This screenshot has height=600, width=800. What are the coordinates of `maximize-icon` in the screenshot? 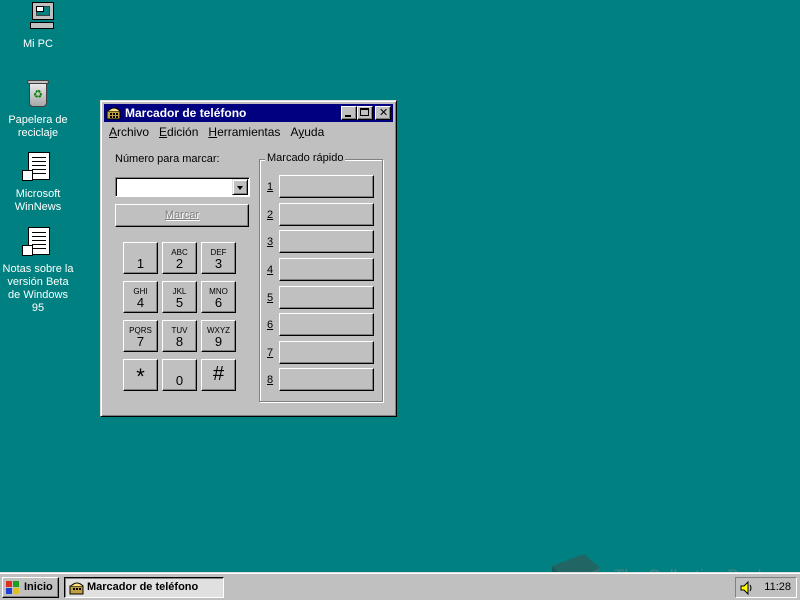 It's located at (364, 112).